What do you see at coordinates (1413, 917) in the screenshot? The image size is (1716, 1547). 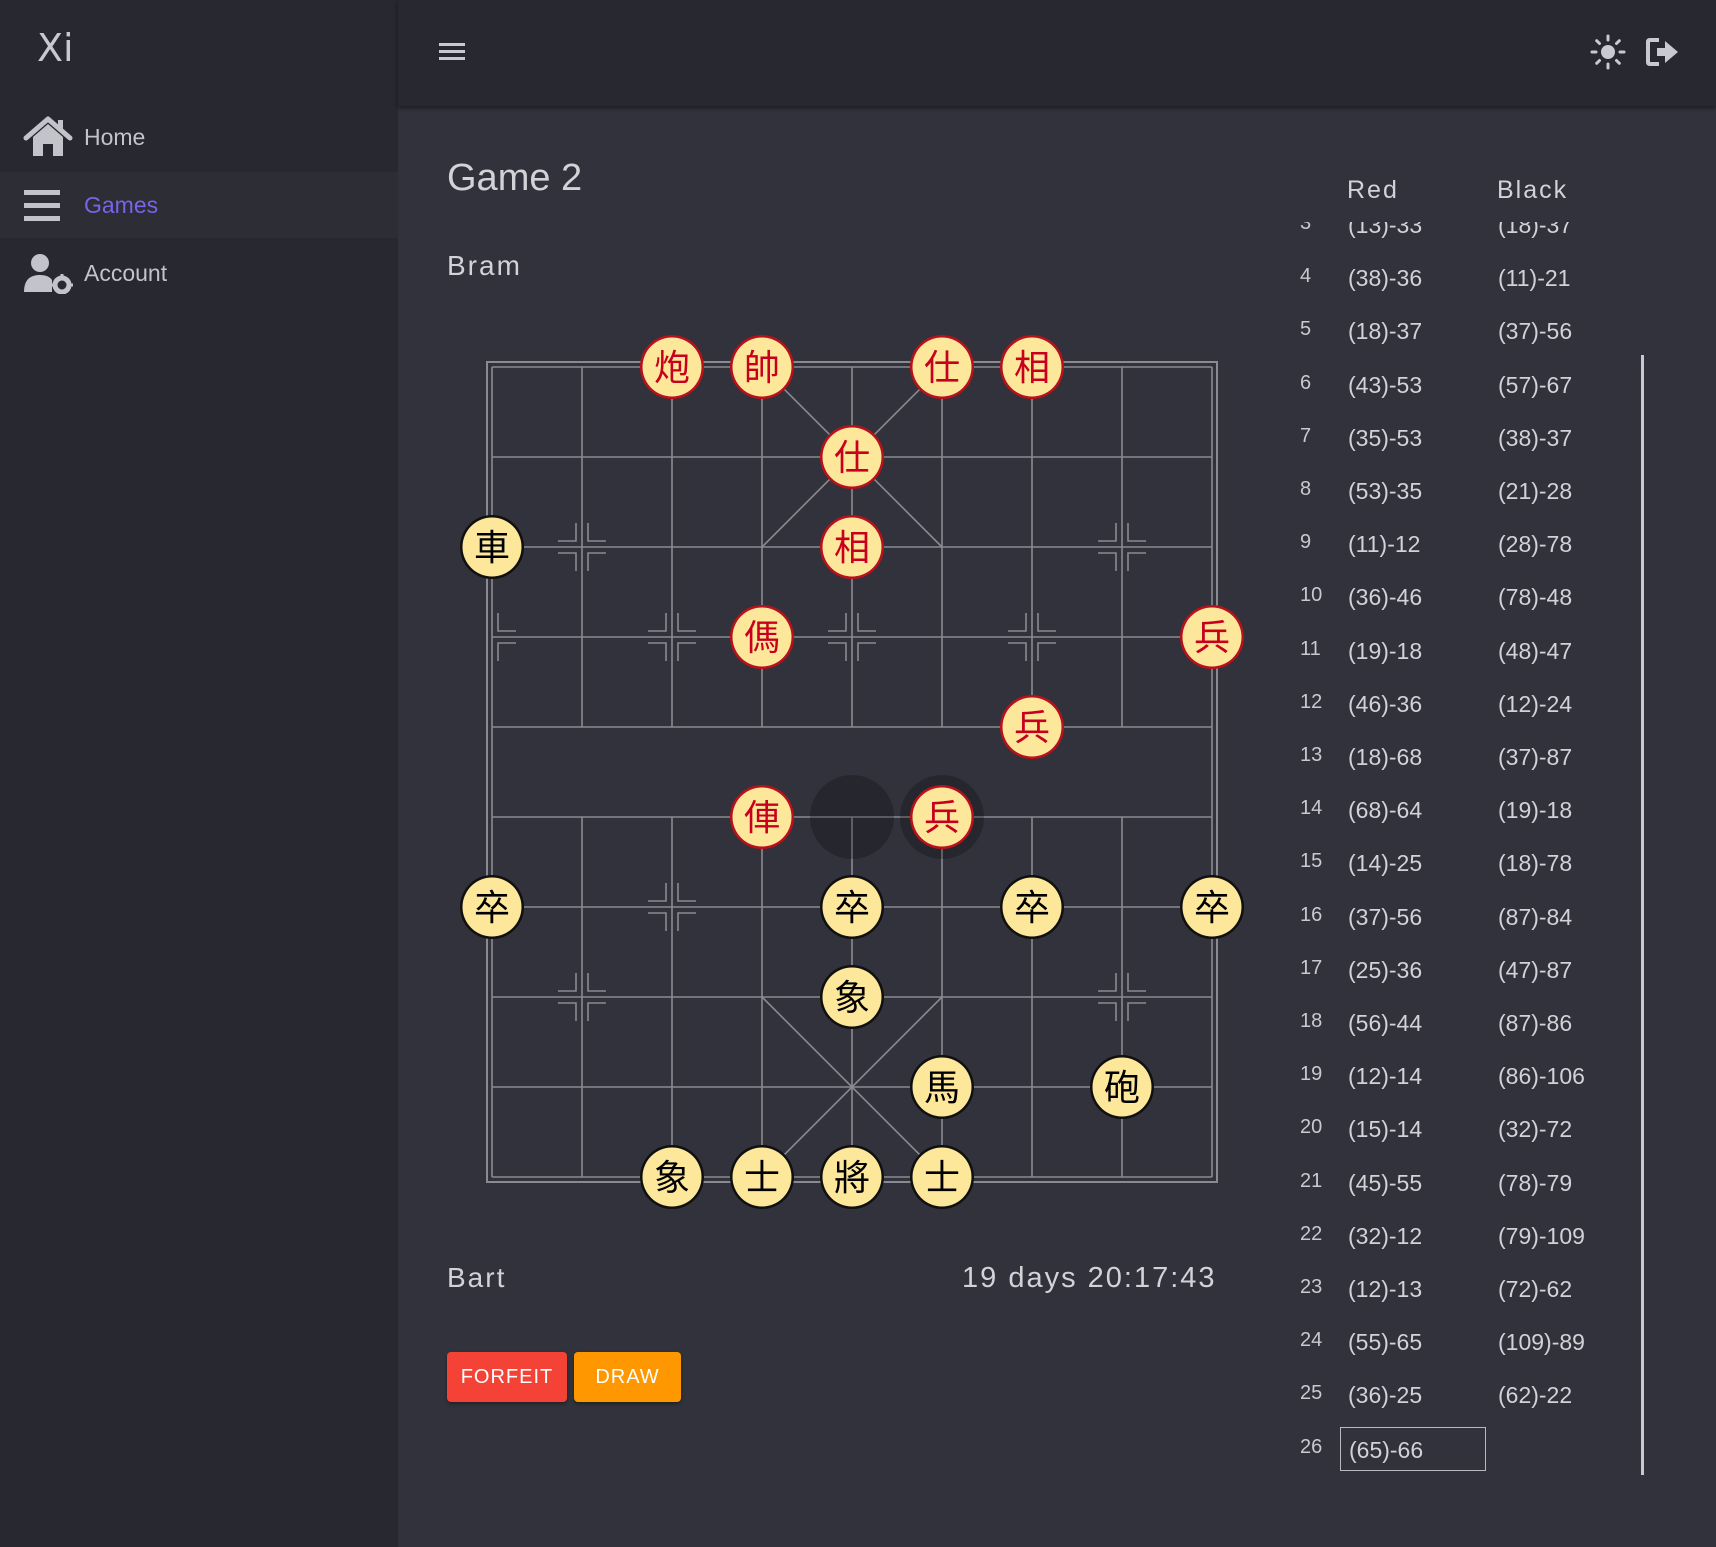 I see `move-red: (37)-56` at bounding box center [1413, 917].